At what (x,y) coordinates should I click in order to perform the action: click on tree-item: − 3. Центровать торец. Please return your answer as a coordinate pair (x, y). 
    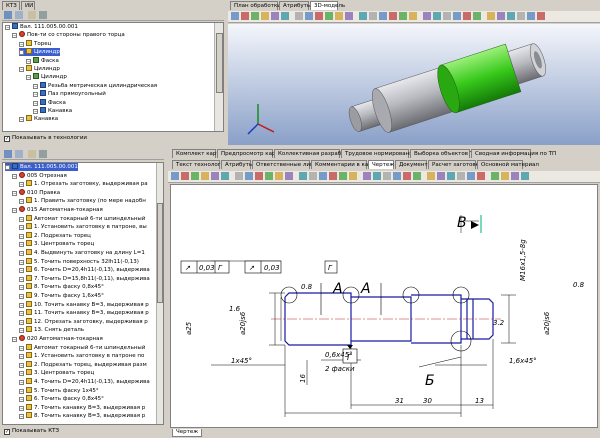
    Looking at the image, I should click on (56, 373).